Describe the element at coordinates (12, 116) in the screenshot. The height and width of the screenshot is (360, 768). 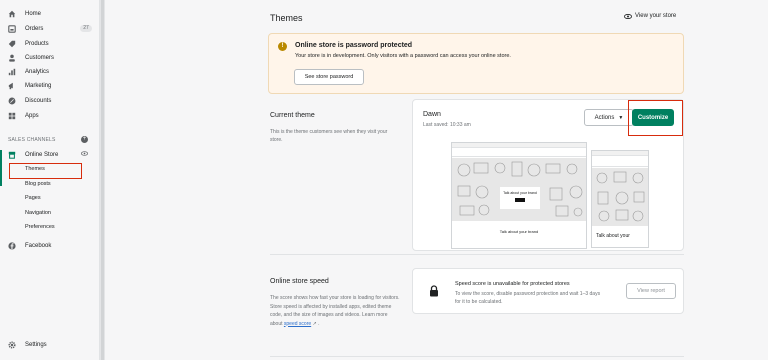
I see `apps-icon` at that location.